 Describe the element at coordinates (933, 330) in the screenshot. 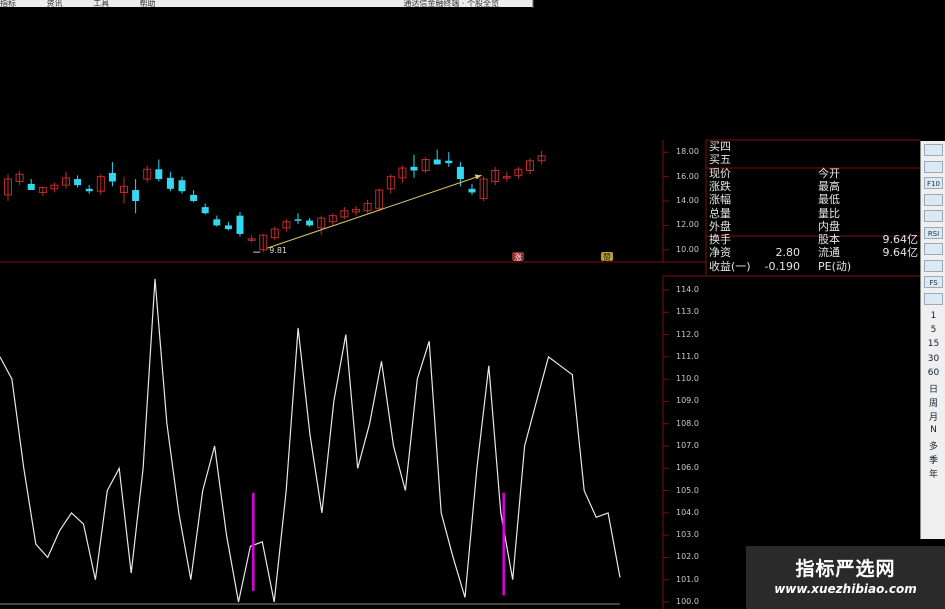

I see `period-button: 5` at that location.